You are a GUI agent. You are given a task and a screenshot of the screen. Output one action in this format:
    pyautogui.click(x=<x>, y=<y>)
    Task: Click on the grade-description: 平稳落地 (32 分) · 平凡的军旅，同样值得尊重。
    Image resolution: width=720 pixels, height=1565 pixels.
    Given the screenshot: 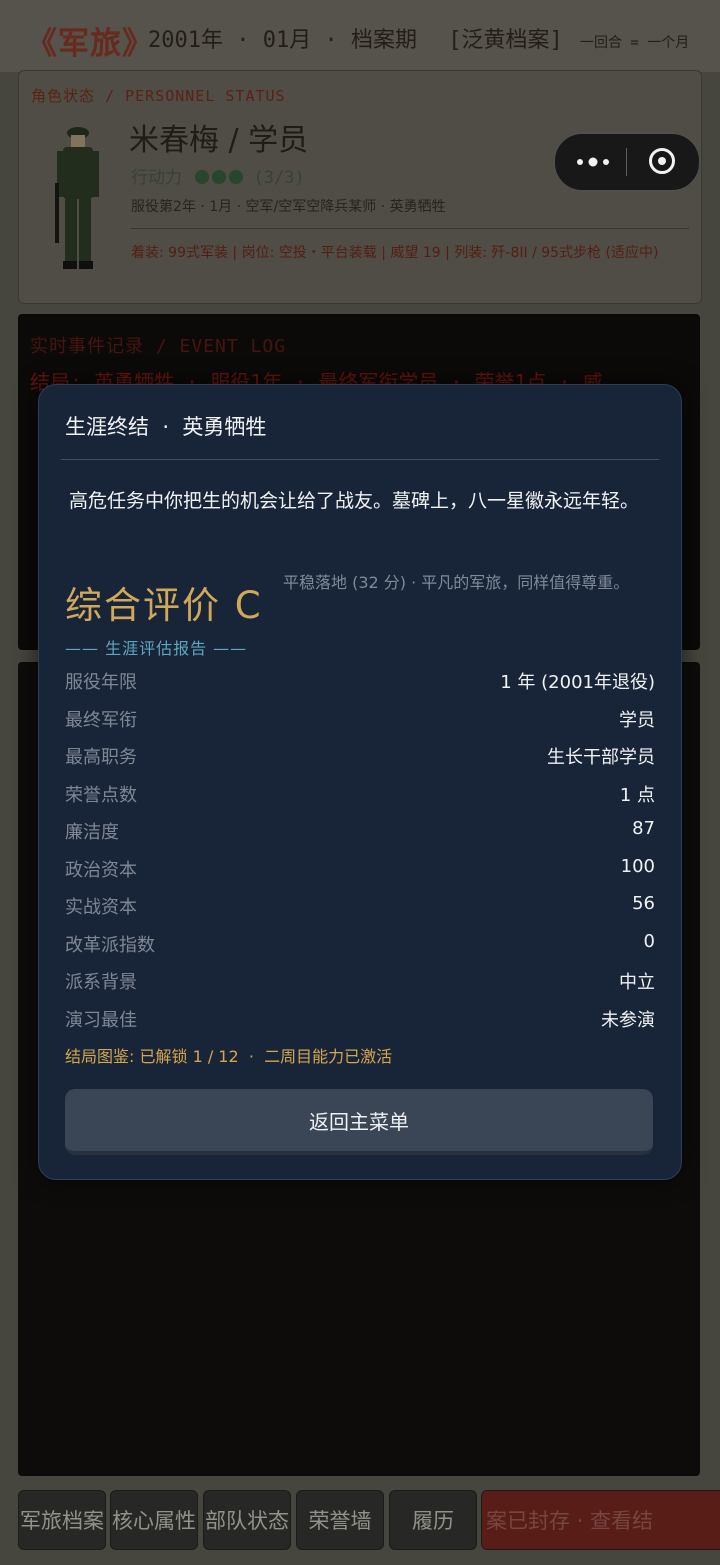 What is the action you would take?
    pyautogui.click(x=456, y=582)
    